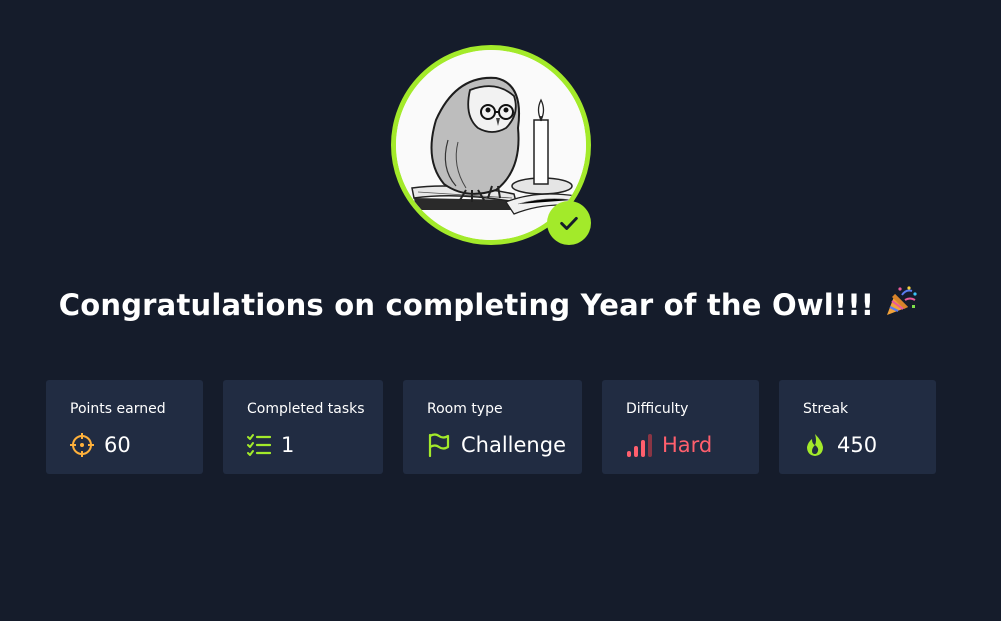 This screenshot has height=621, width=1001. Describe the element at coordinates (640, 445) in the screenshot. I see `signal-bars-icon` at that location.